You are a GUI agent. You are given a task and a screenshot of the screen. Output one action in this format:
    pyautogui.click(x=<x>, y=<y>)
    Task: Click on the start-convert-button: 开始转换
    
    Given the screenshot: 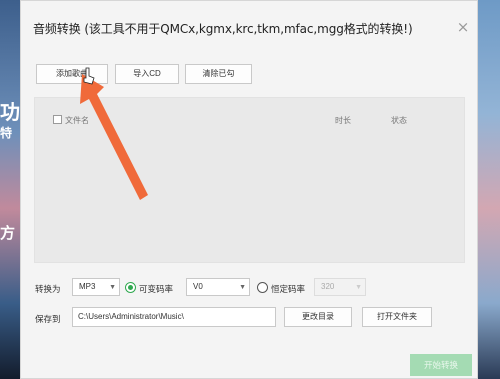 What is the action you would take?
    pyautogui.click(x=441, y=365)
    